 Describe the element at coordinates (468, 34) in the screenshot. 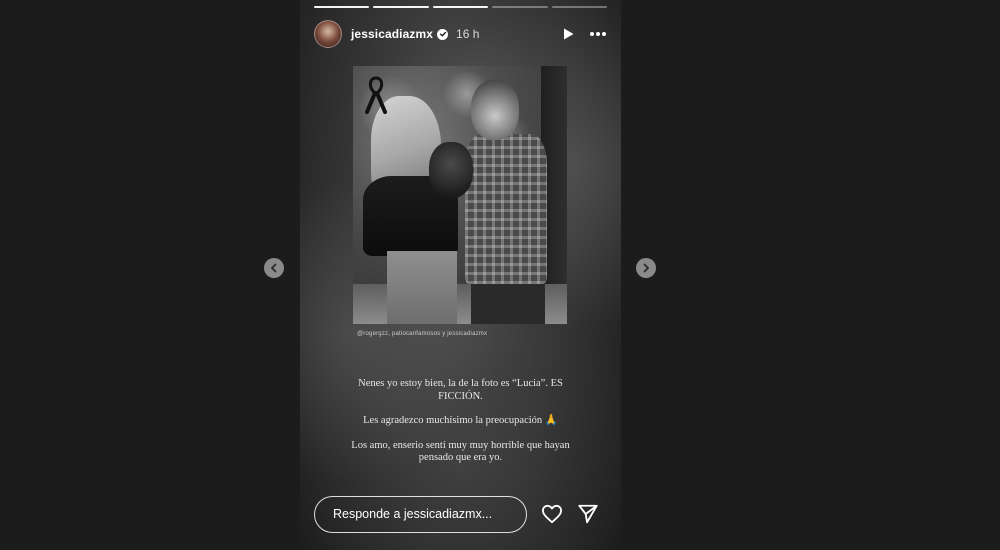

I see `post-time: 16 h` at that location.